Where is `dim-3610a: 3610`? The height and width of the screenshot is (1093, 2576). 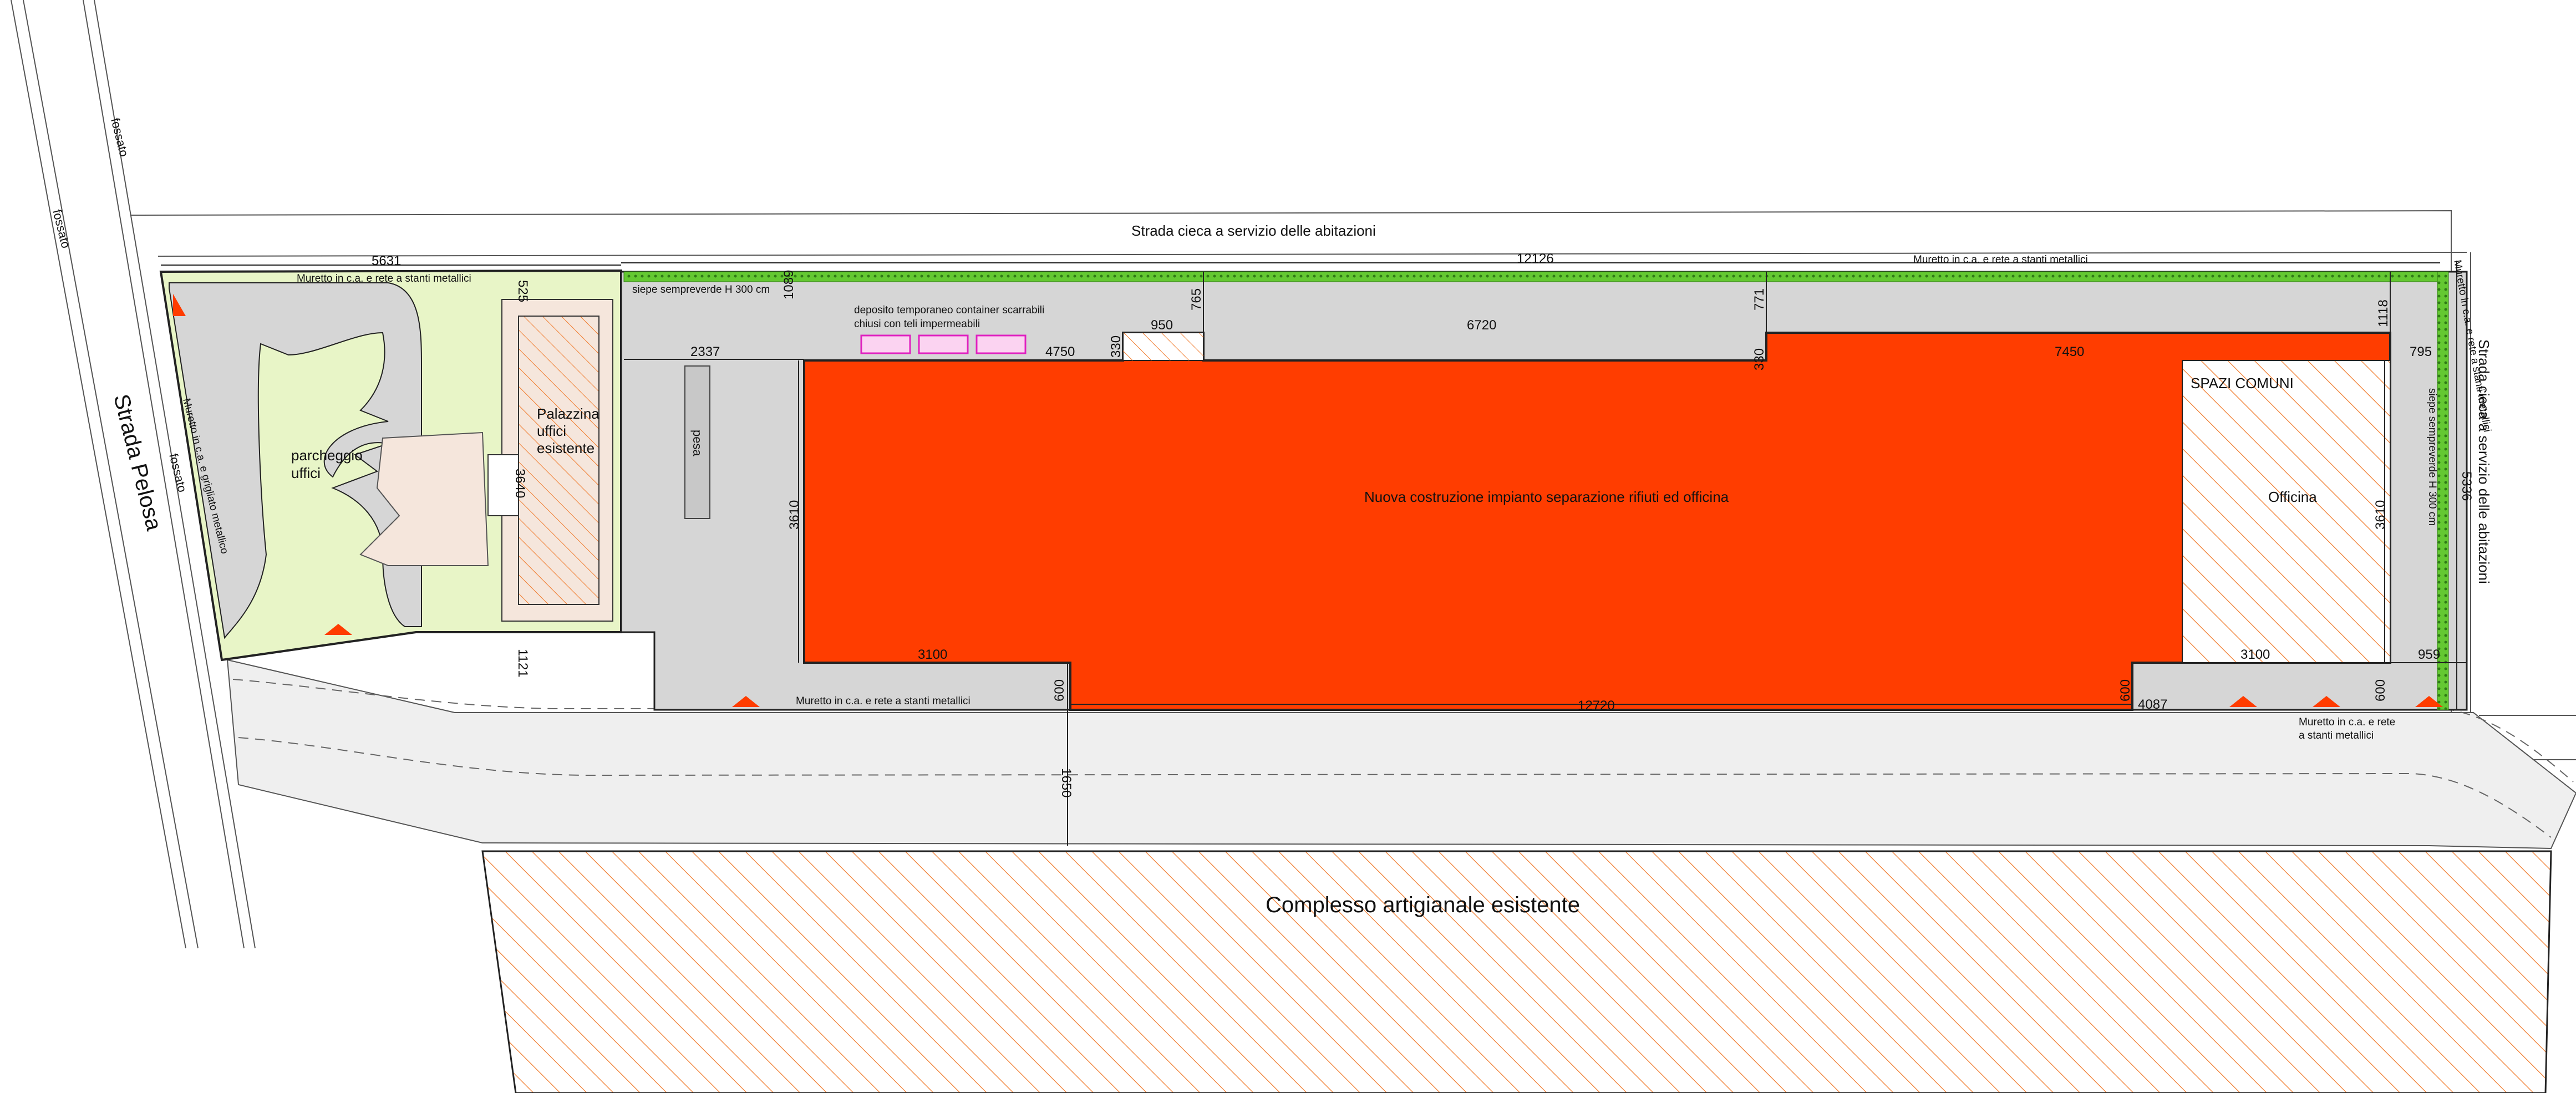 dim-3610a: 3610 is located at coordinates (794, 515).